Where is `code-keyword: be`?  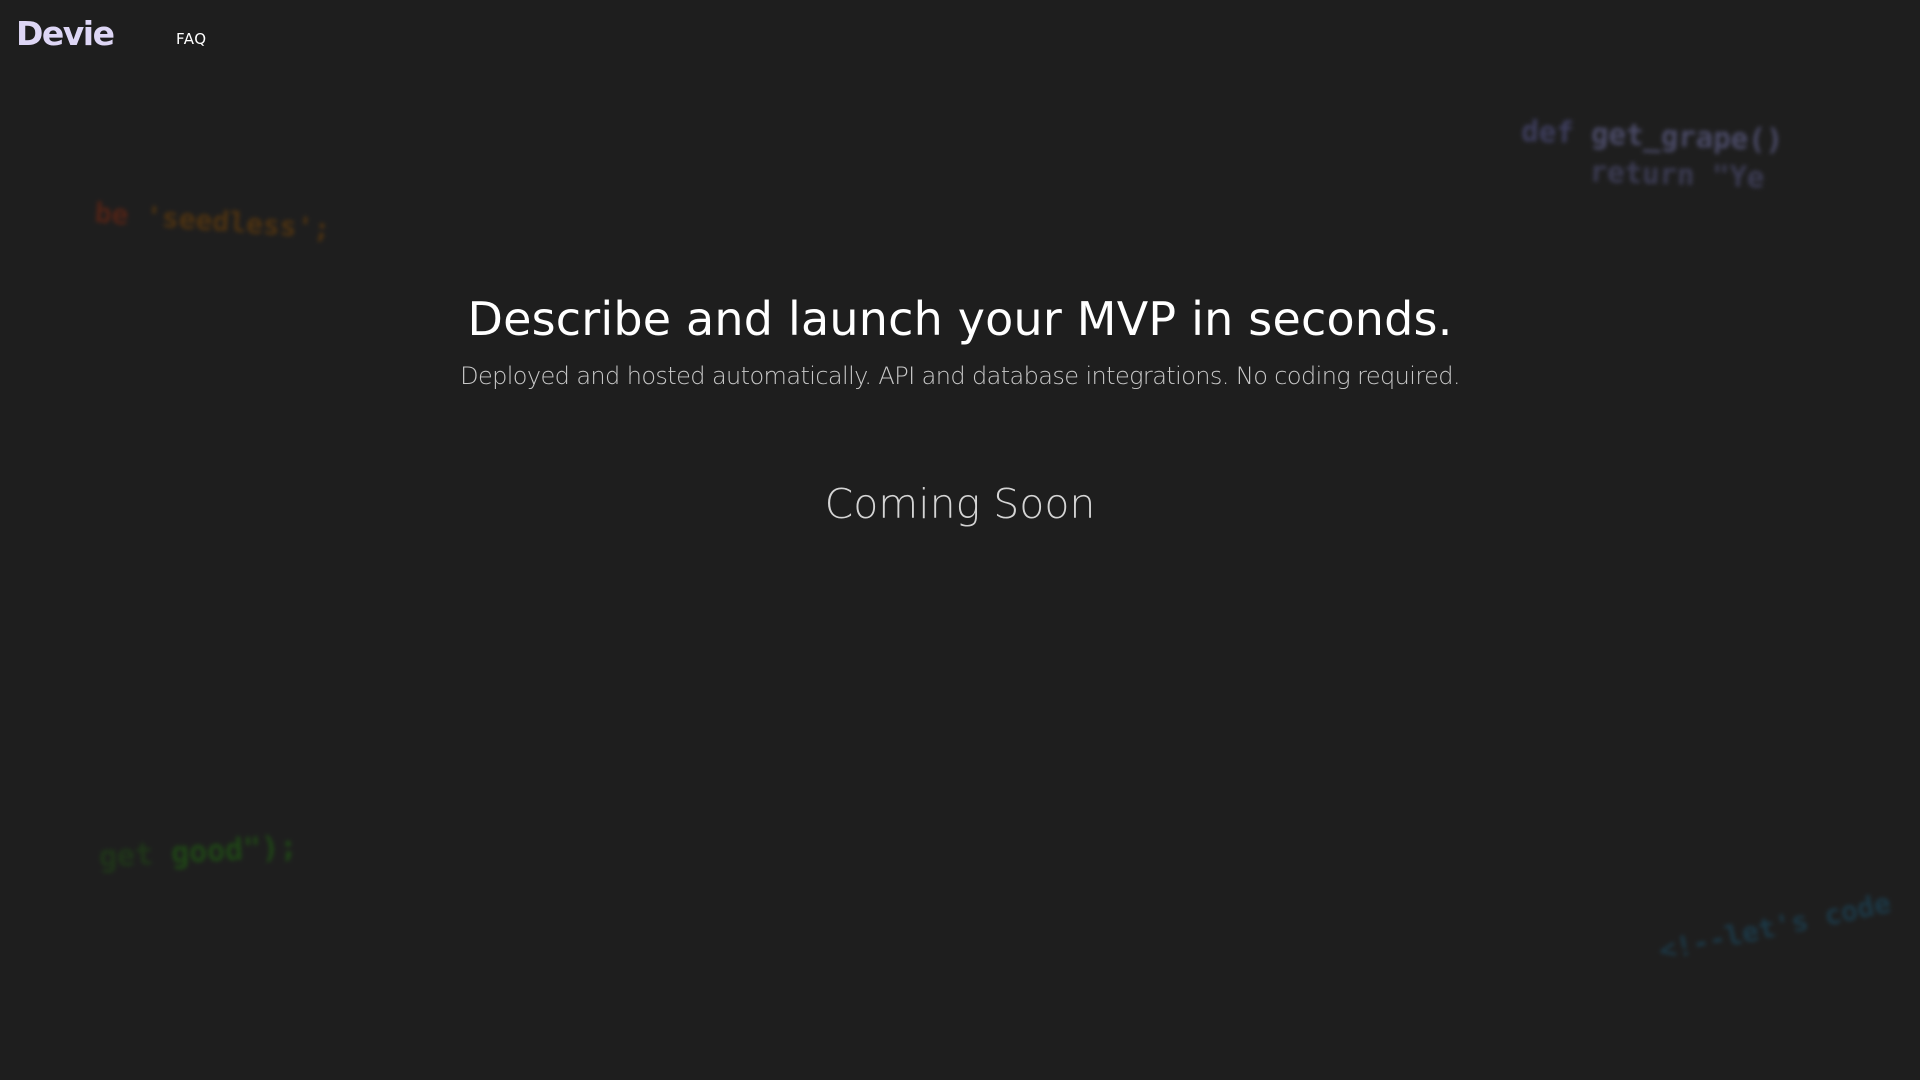
code-keyword: be is located at coordinates (111, 214).